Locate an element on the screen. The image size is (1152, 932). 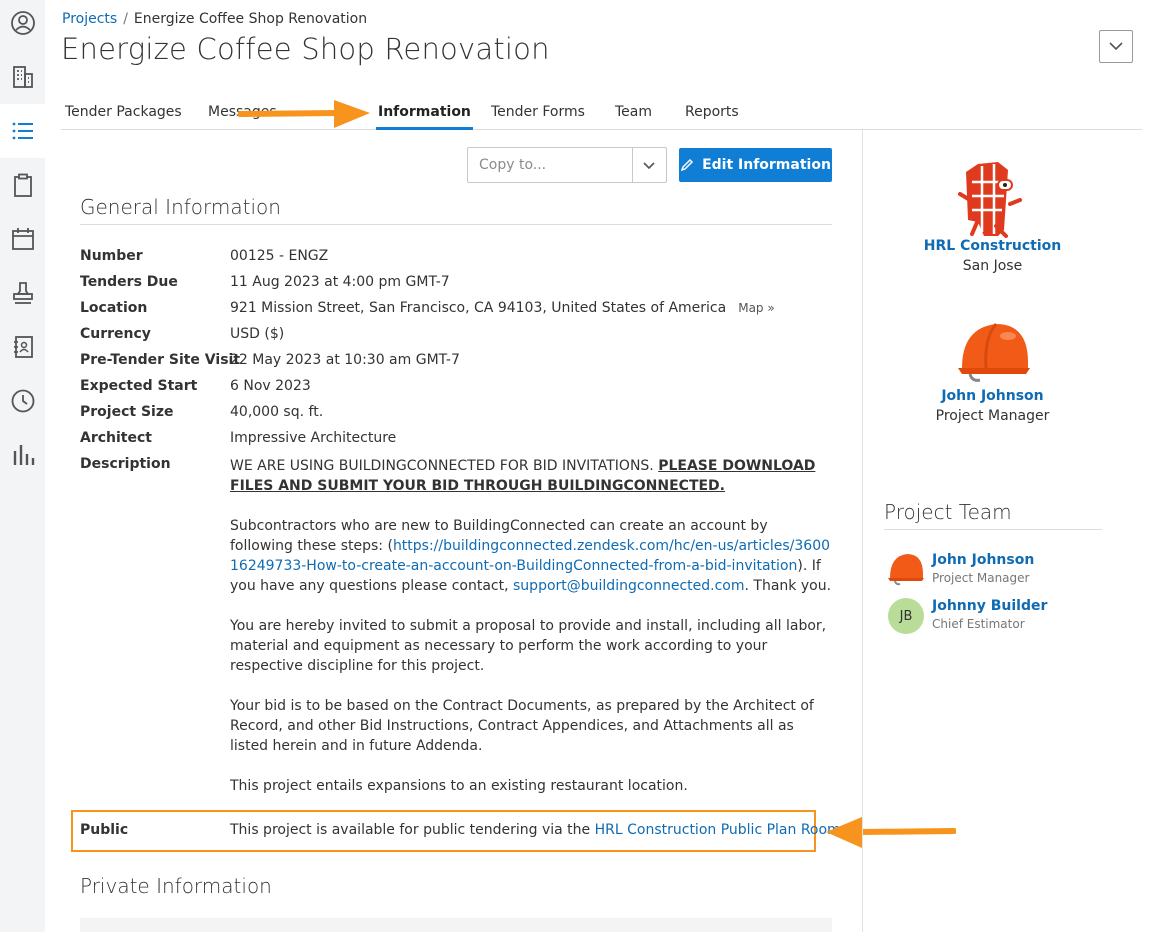
info-label: Pre-Tender Site Visit is located at coordinates (160, 360).